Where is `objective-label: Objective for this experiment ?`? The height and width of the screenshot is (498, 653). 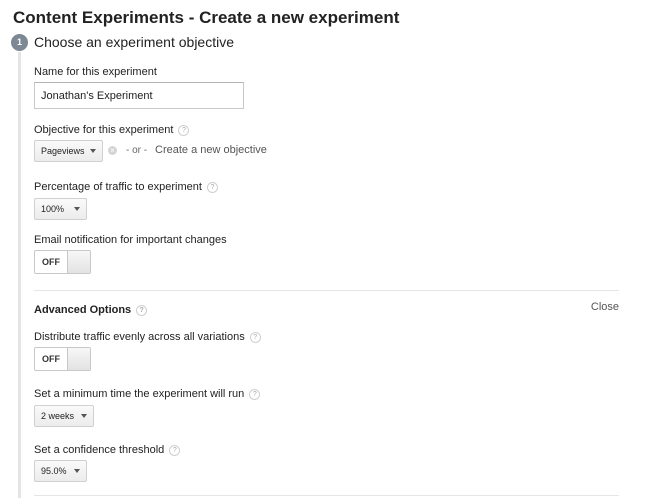 objective-label: Objective for this experiment ? is located at coordinates (112, 130).